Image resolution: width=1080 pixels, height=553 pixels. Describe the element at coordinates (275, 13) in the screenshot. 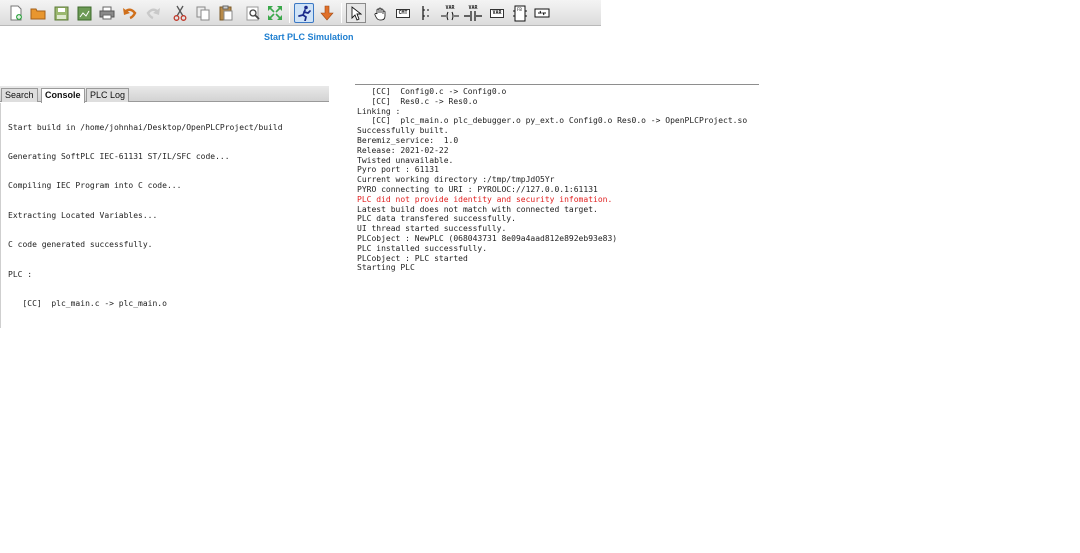

I see `fullscreen-icon` at that location.